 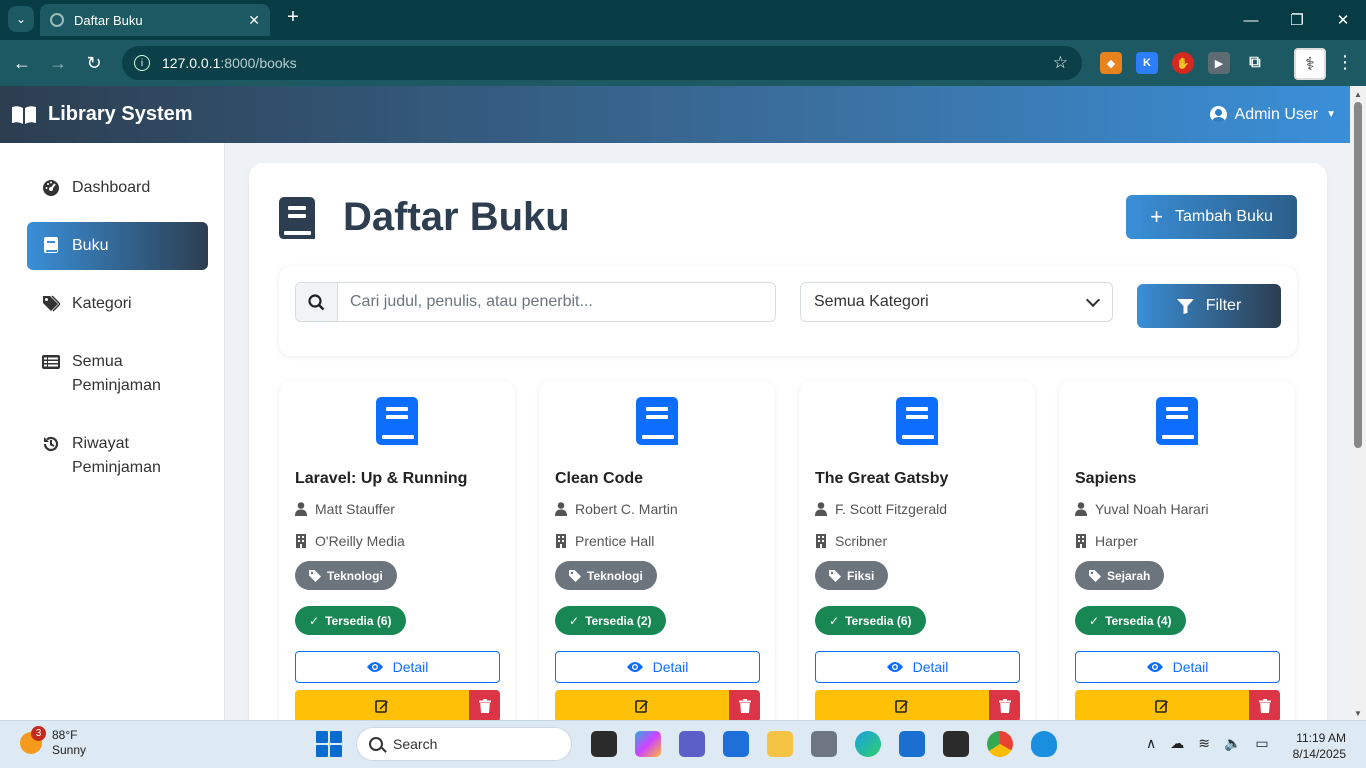 I want to click on sidebar-item-buku: Buku, so click(x=117, y=246).